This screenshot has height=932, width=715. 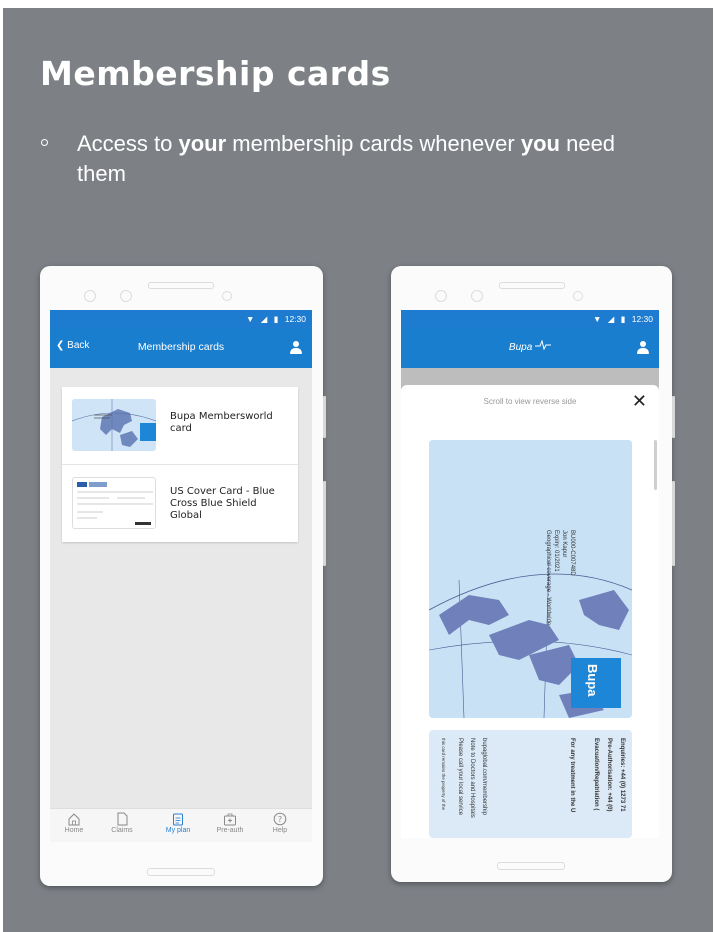 I want to click on close-button: ✕, so click(x=639, y=401).